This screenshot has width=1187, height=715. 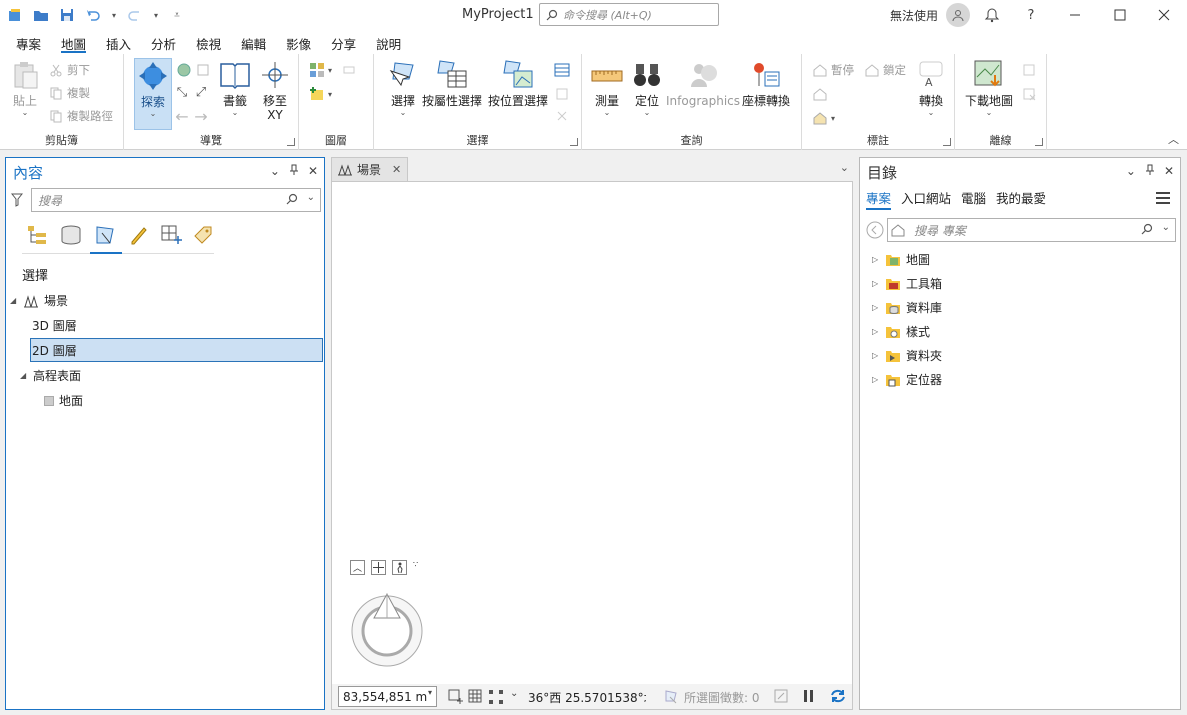 What do you see at coordinates (399, 567) in the screenshot?
I see `navigator-walk-icon` at bounding box center [399, 567].